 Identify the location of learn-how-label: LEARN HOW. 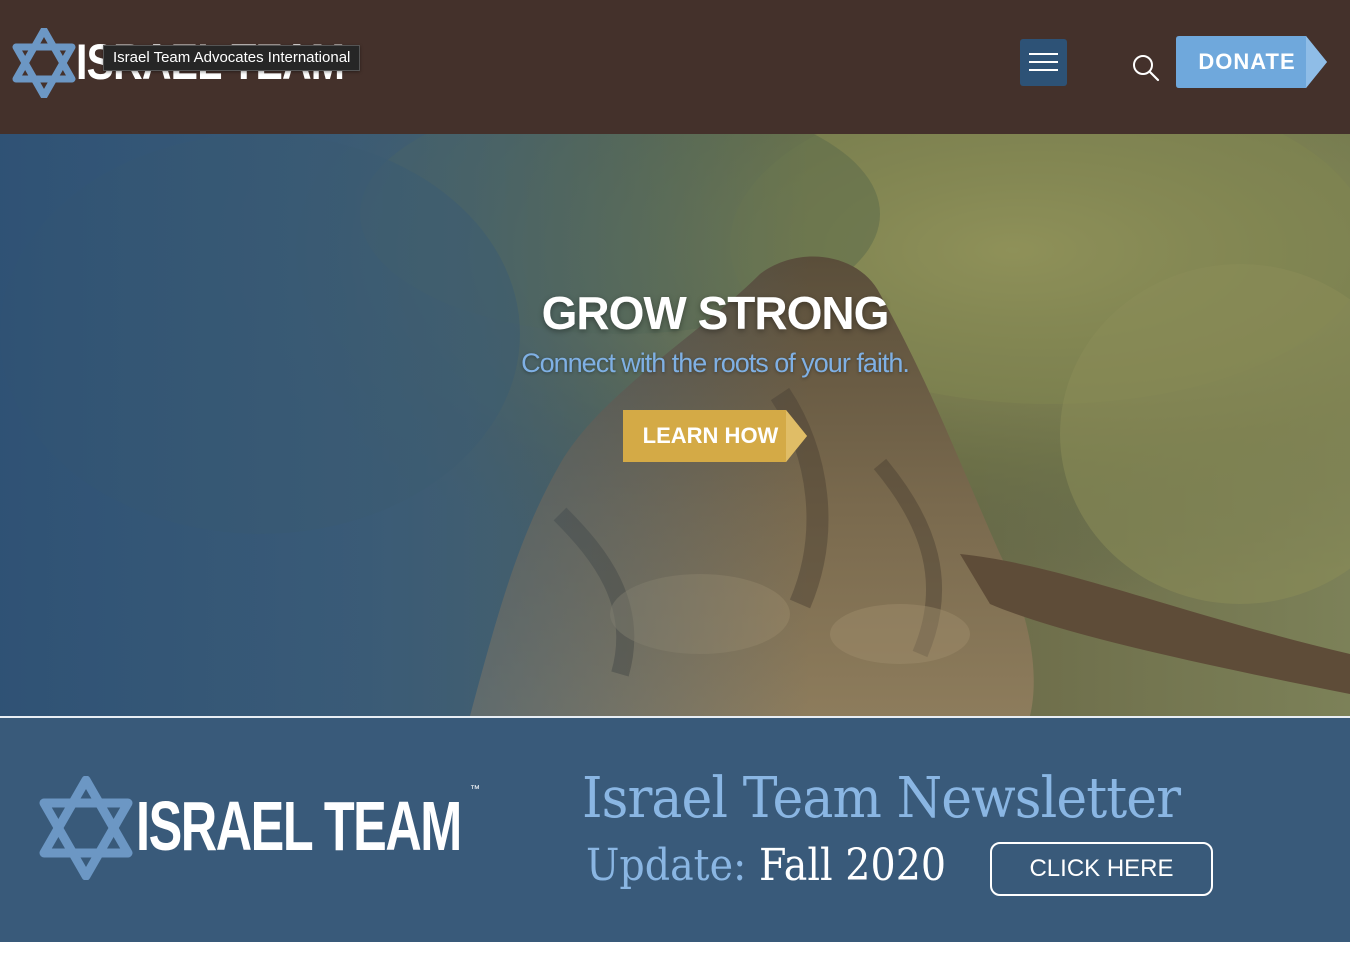
(710, 435).